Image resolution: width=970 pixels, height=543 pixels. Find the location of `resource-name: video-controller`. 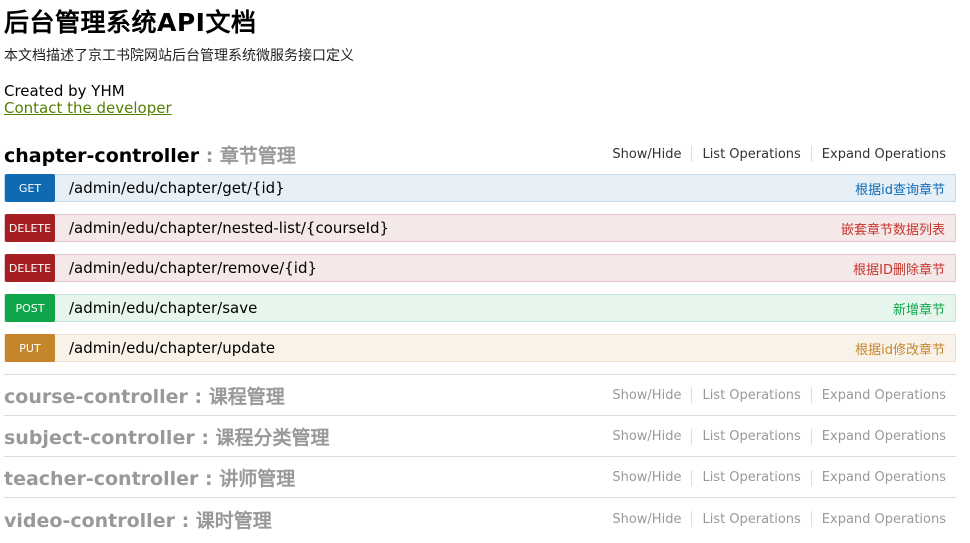

resource-name: video-controller is located at coordinates (89, 521).